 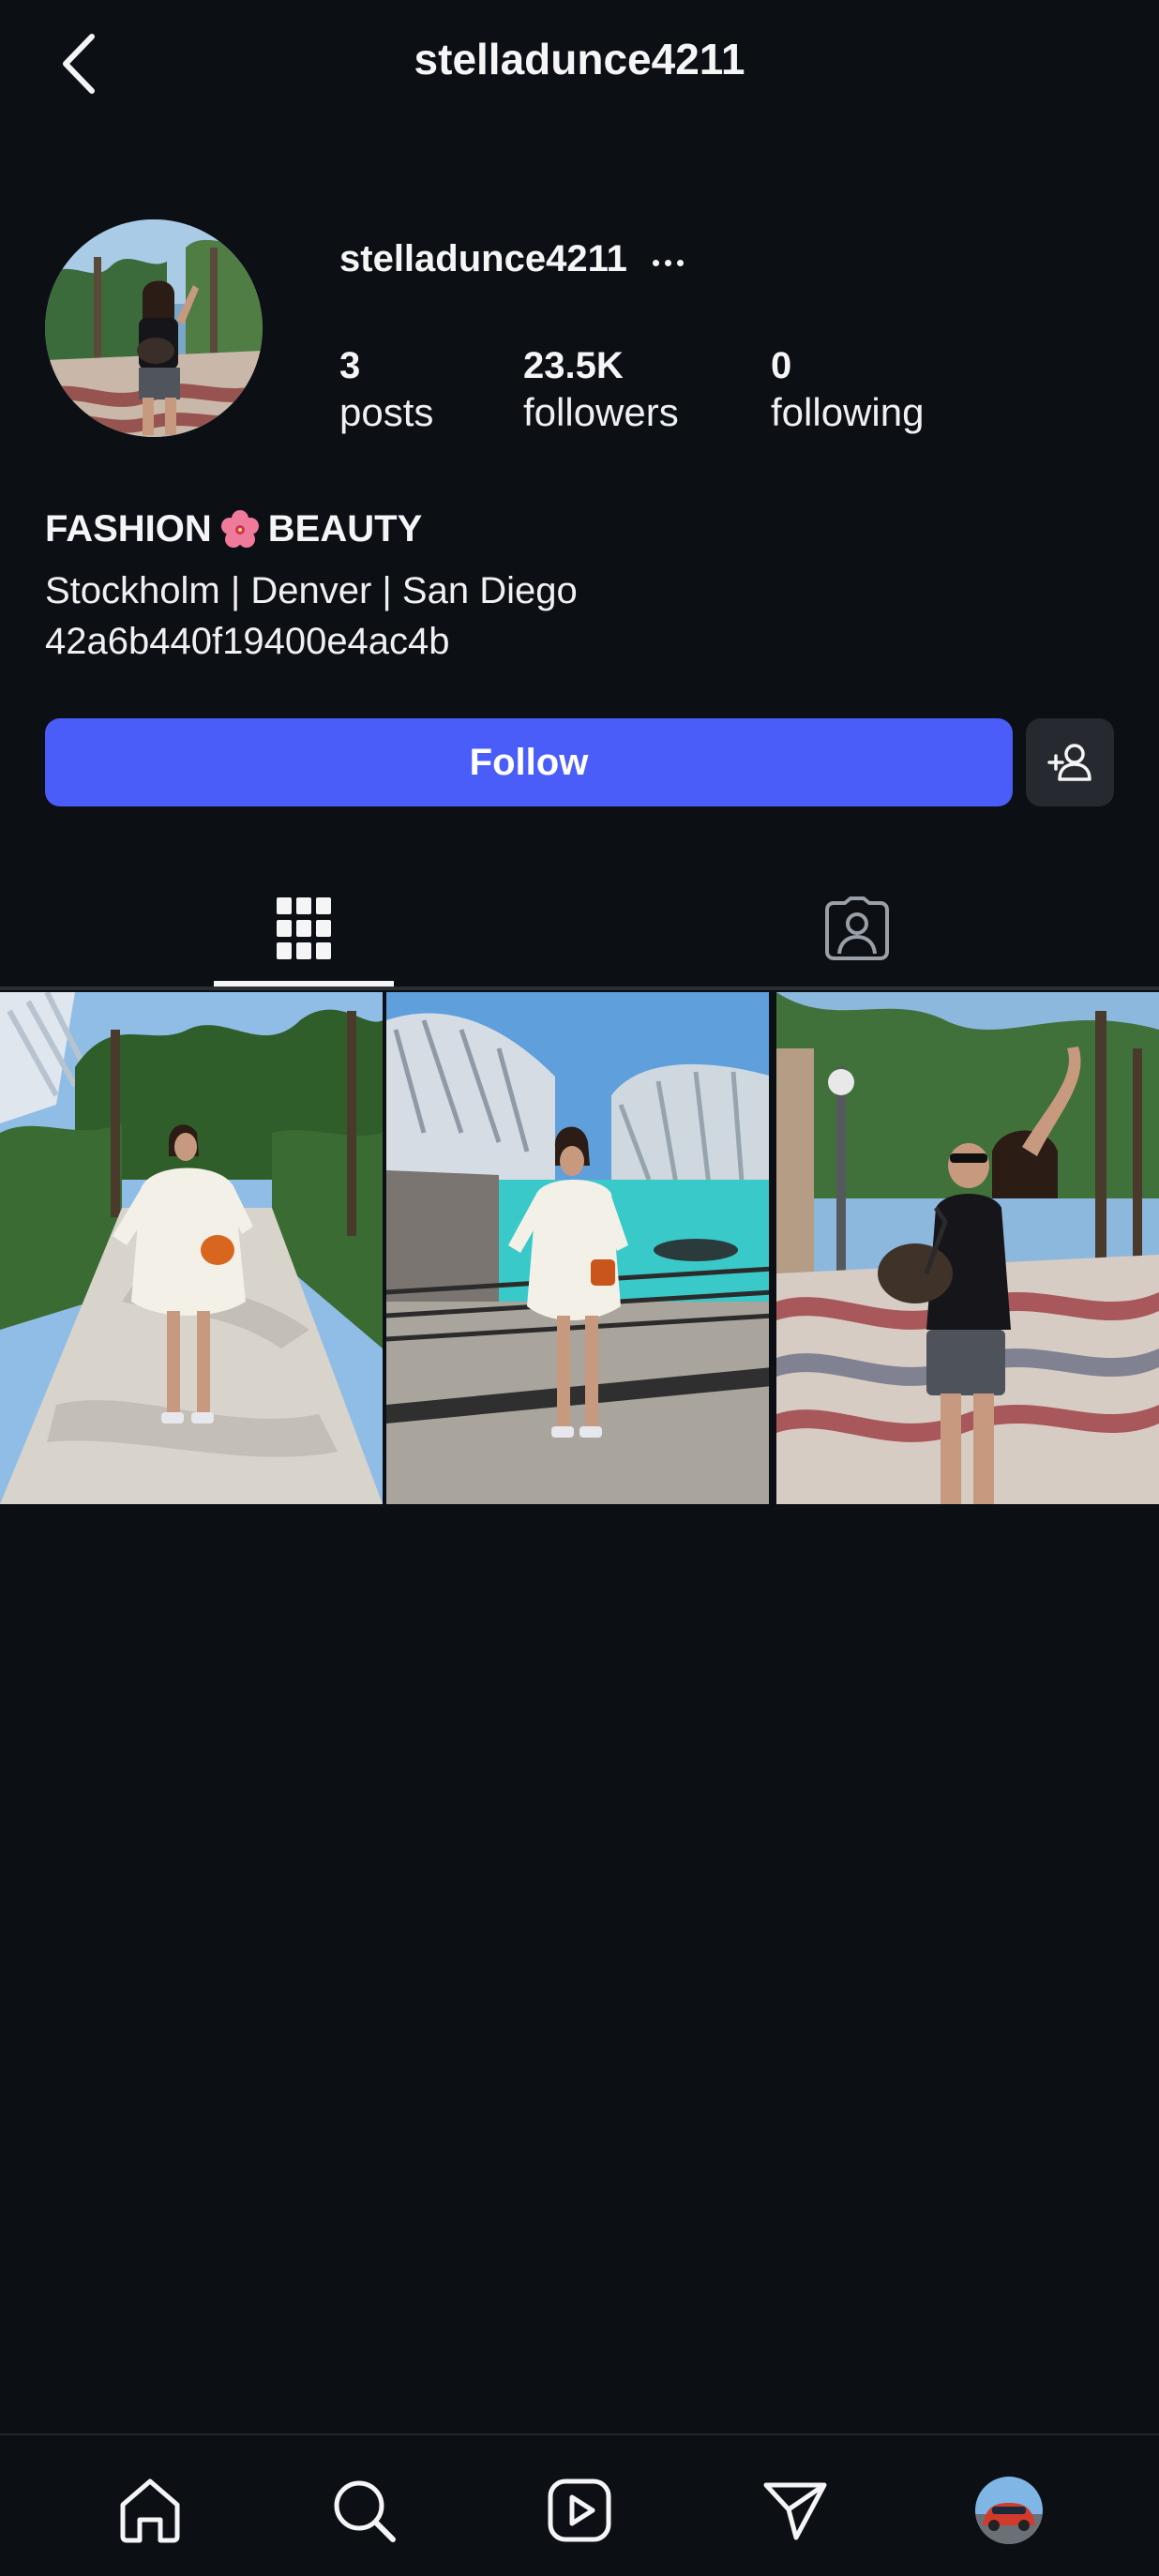 What do you see at coordinates (247, 641) in the screenshot?
I see `bio-id-line: 42a6b440f19400e4ac4b` at bounding box center [247, 641].